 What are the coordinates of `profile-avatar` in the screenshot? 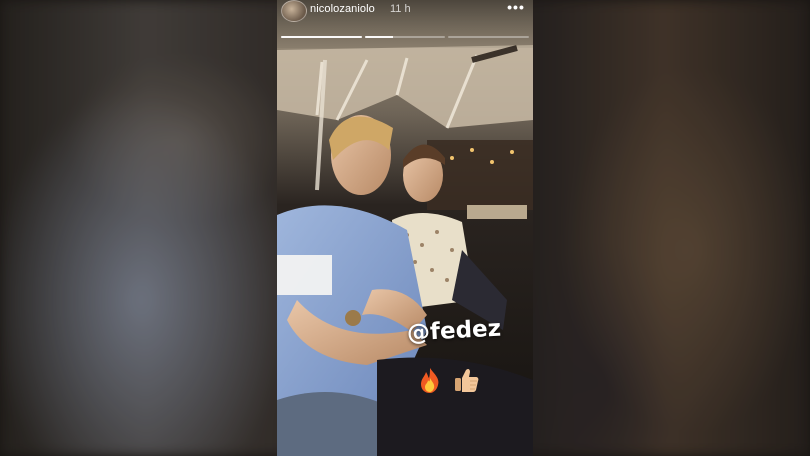 It's located at (294, 11).